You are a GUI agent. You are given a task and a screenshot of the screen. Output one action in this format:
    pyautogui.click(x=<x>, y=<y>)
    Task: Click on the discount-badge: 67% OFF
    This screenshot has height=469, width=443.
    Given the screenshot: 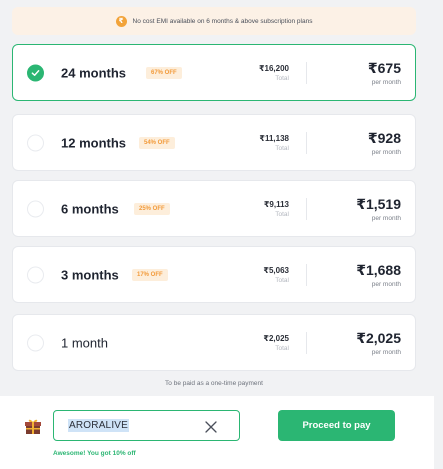 What is the action you would take?
    pyautogui.click(x=164, y=72)
    